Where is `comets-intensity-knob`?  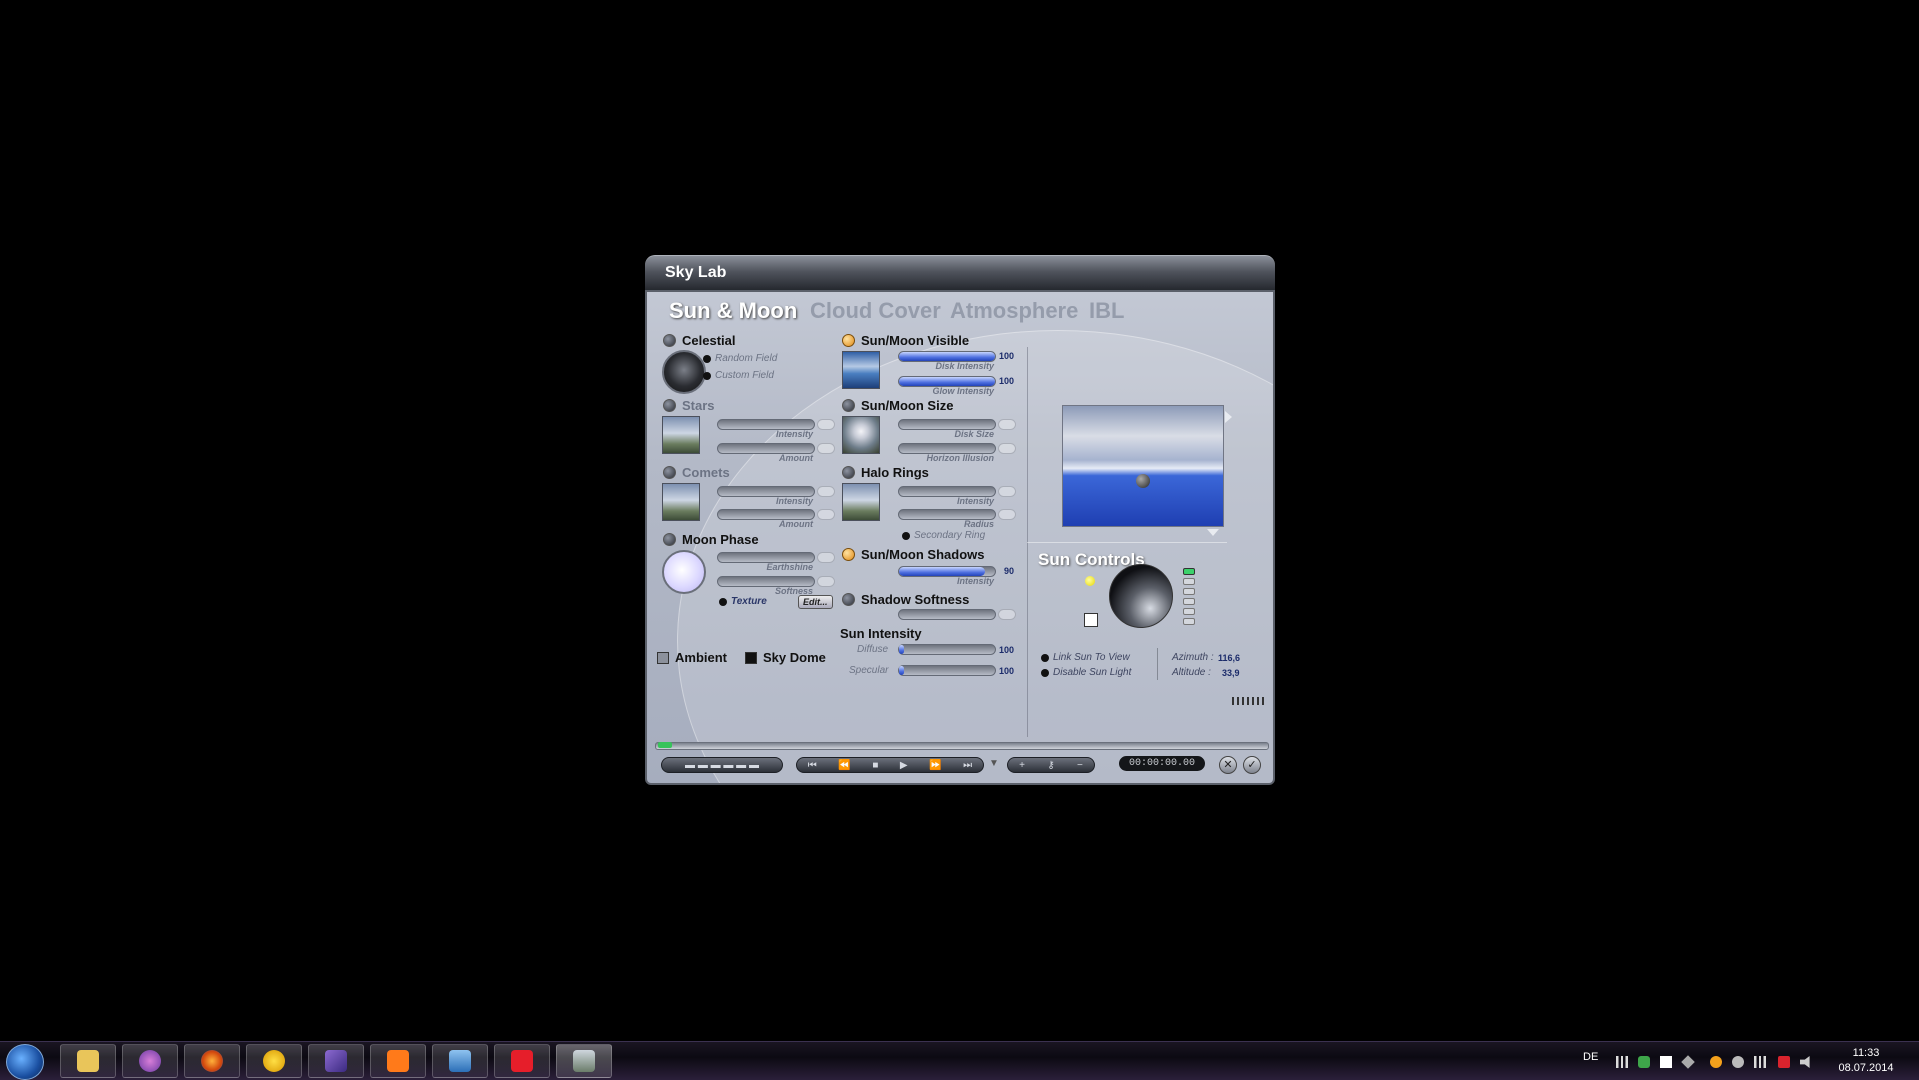 comets-intensity-knob is located at coordinates (826, 491).